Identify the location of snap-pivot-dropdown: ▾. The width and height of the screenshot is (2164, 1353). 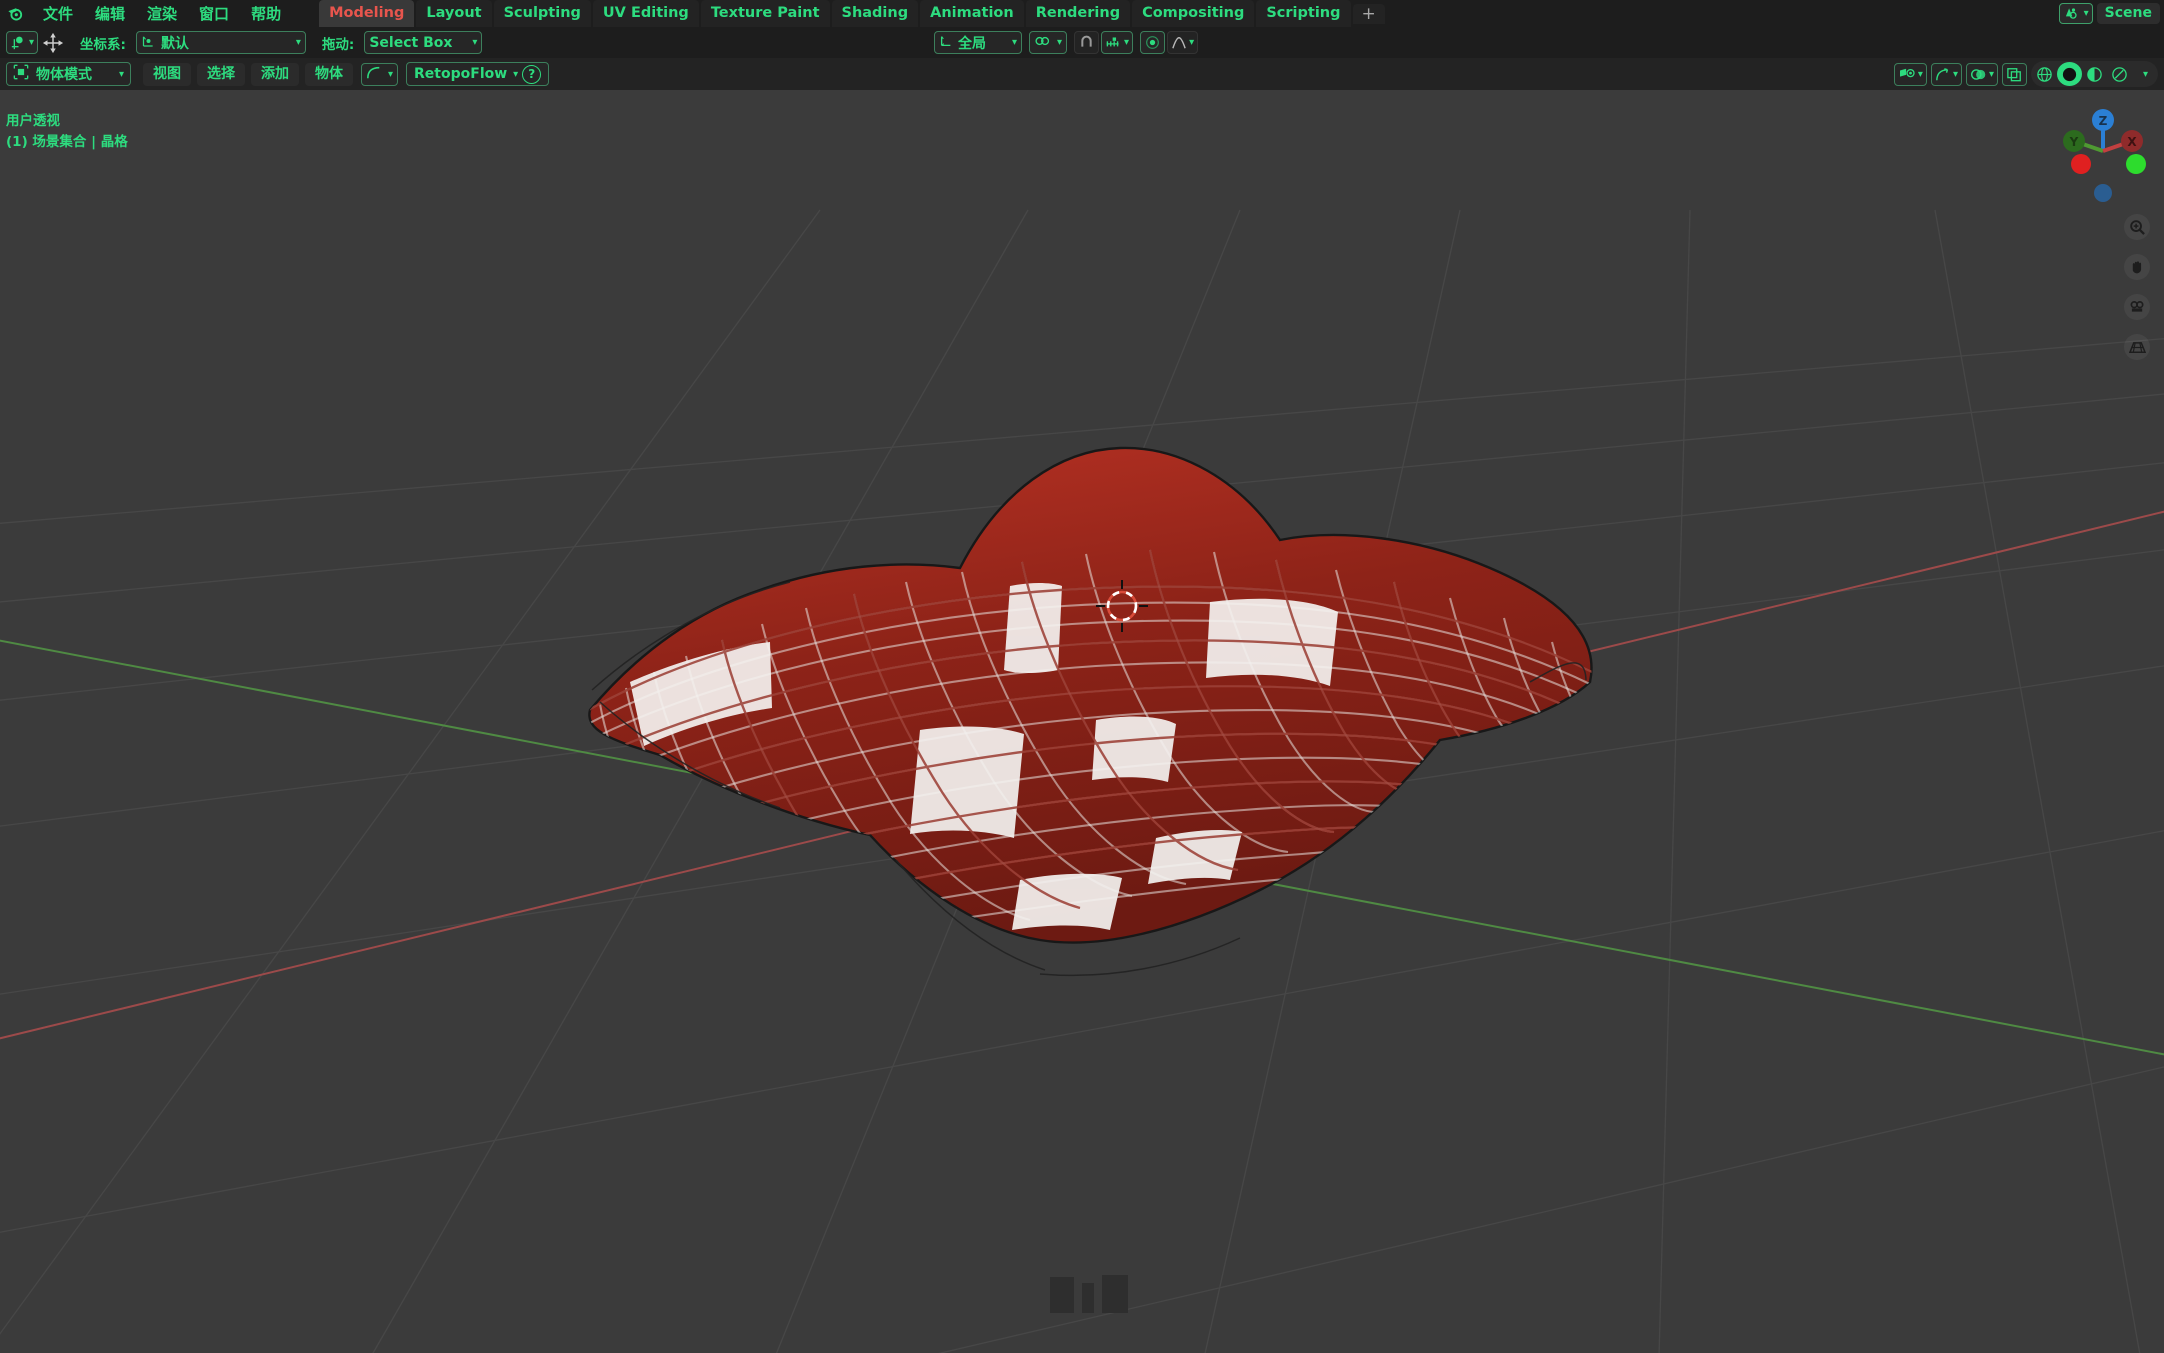
(1048, 42).